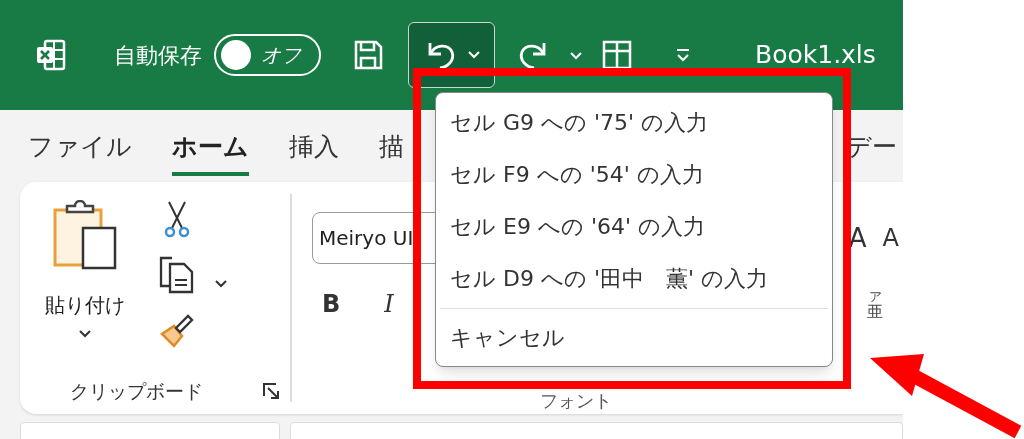 This screenshot has height=439, width=1024. Describe the element at coordinates (85, 305) in the screenshot. I see `paste-label: 貼り付け` at that location.